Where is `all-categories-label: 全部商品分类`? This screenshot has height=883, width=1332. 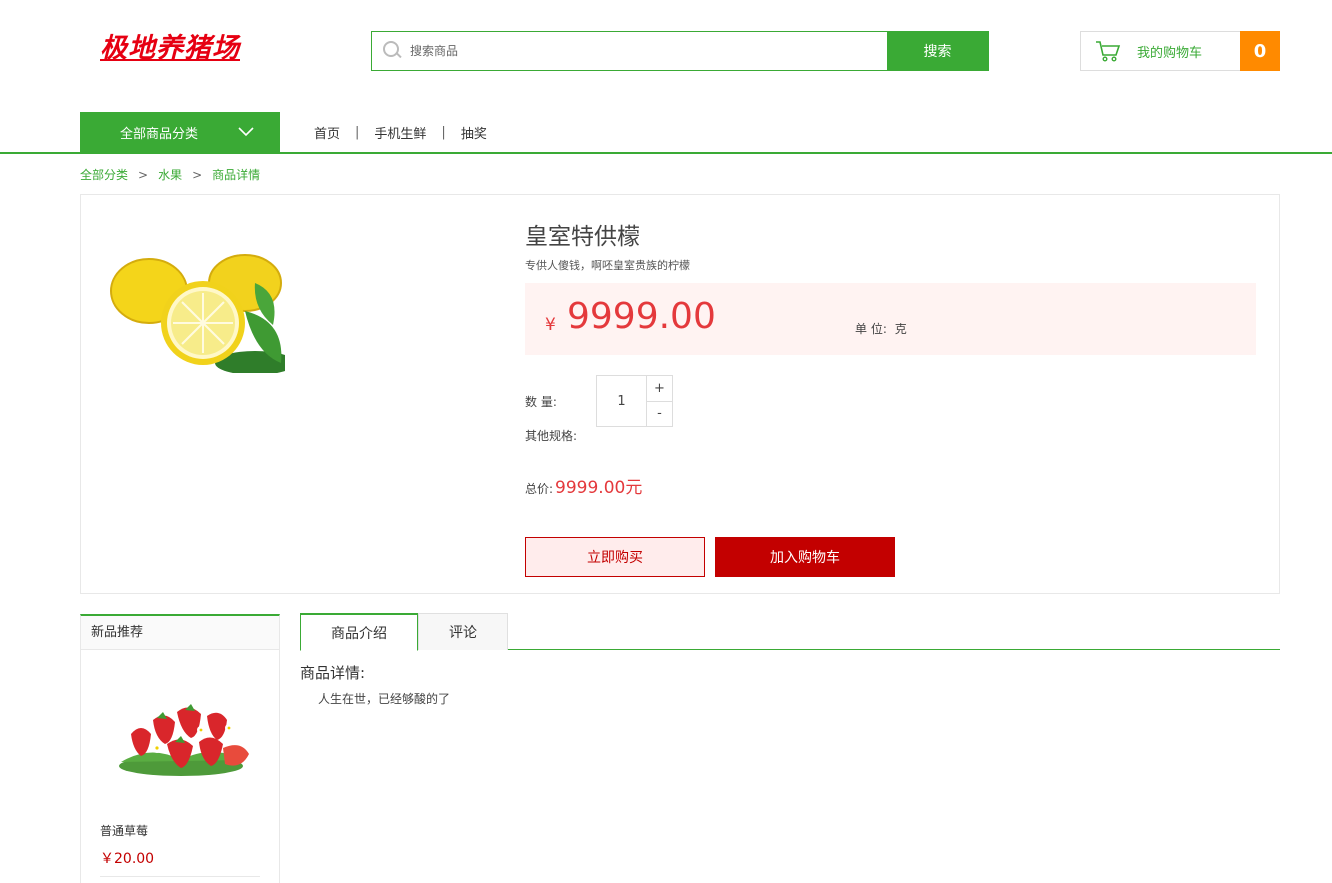 all-categories-label: 全部商品分类 is located at coordinates (159, 134).